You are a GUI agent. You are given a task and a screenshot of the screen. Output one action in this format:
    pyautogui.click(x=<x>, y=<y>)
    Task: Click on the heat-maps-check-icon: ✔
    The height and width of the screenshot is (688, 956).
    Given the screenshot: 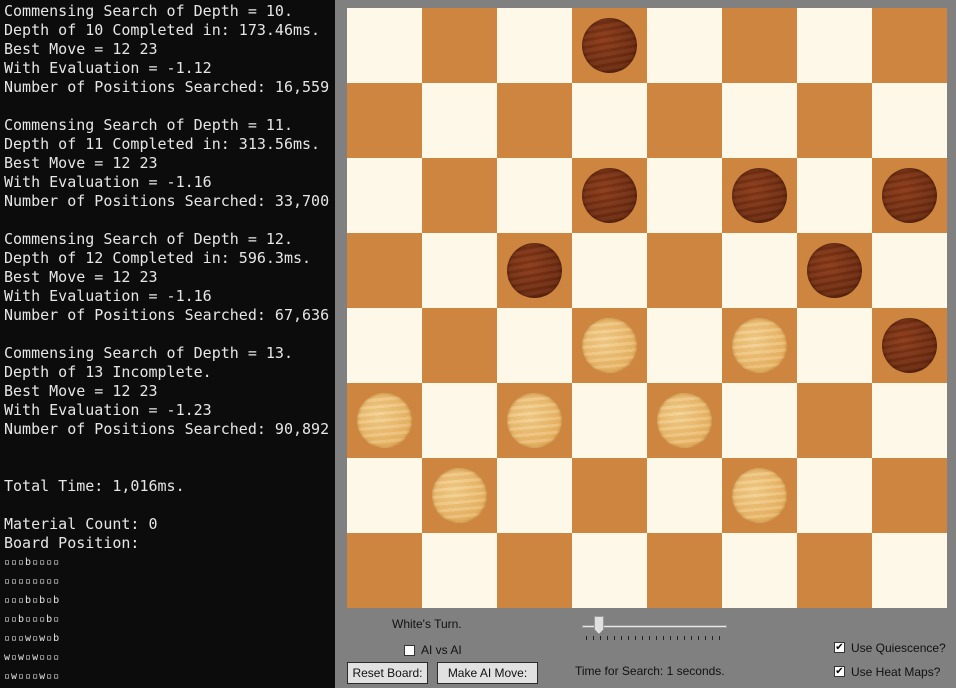 What is the action you would take?
    pyautogui.click(x=839, y=671)
    